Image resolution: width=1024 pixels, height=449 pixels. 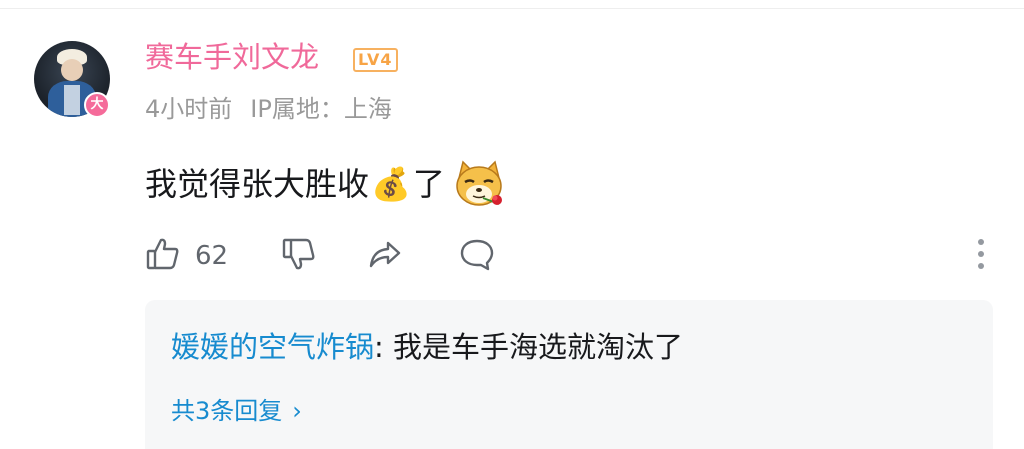 I want to click on money-bag-emoji: 💰, so click(x=391, y=184).